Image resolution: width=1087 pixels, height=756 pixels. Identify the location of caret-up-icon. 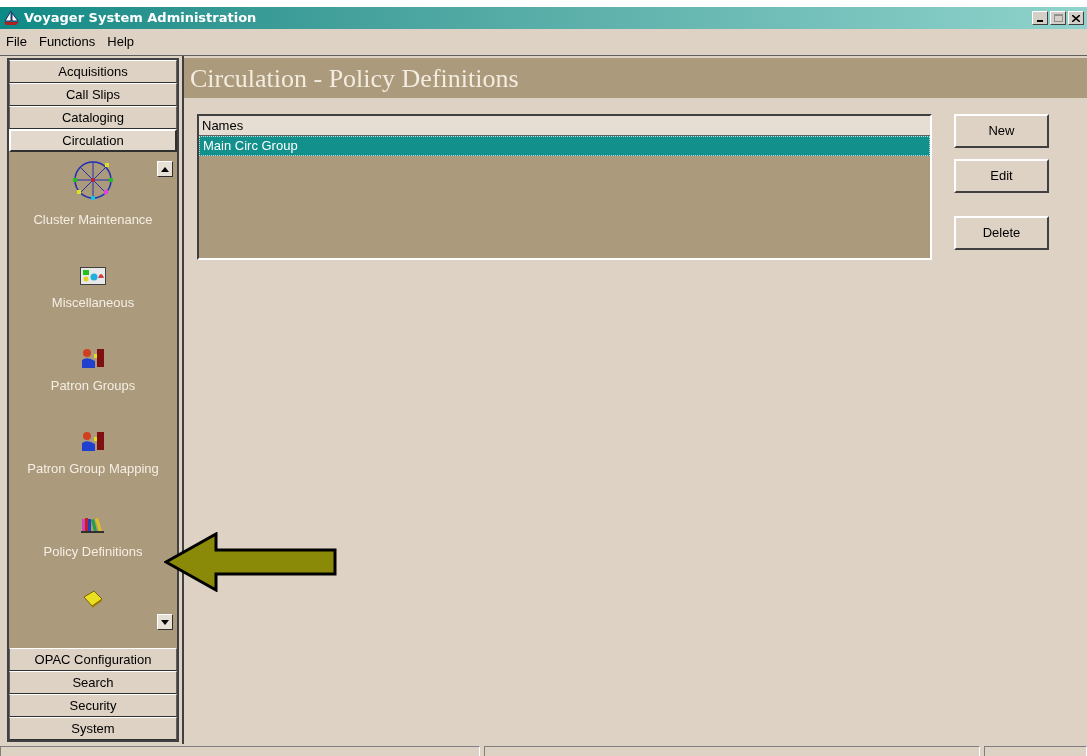
(165, 169).